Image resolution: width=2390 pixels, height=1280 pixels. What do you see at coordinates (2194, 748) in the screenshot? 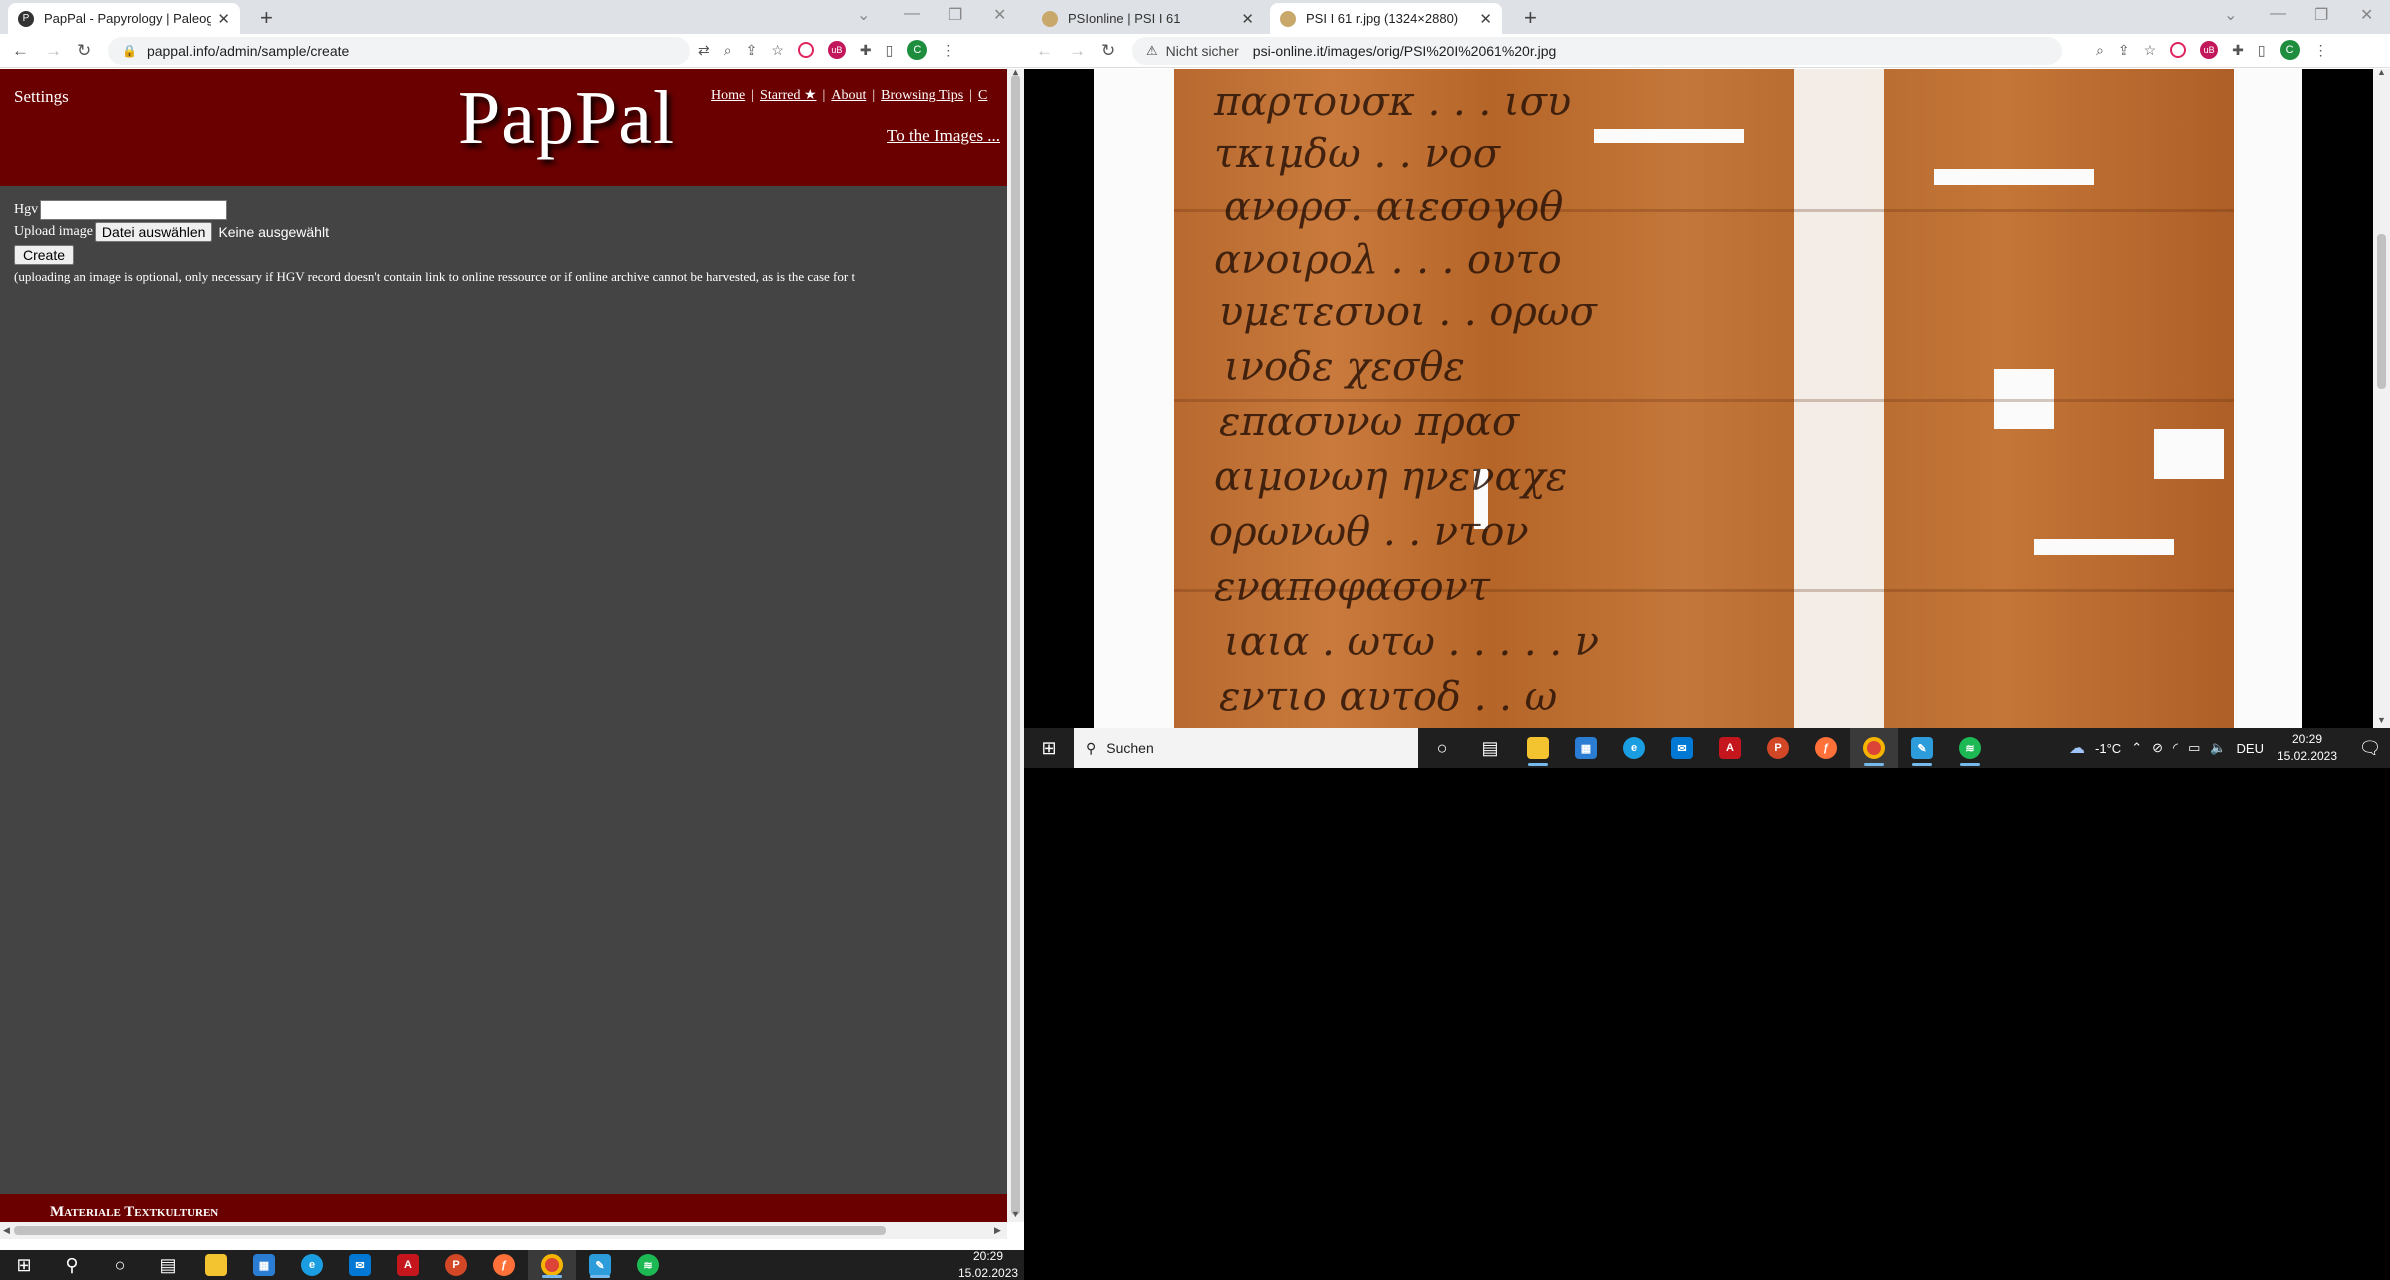
I see `battery-icon: ▭` at bounding box center [2194, 748].